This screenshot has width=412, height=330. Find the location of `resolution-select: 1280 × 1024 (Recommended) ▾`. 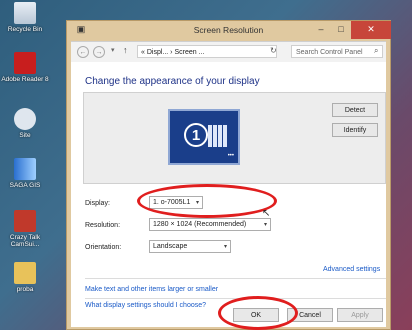

resolution-select: 1280 × 1024 (Recommended) ▾ is located at coordinates (210, 224).